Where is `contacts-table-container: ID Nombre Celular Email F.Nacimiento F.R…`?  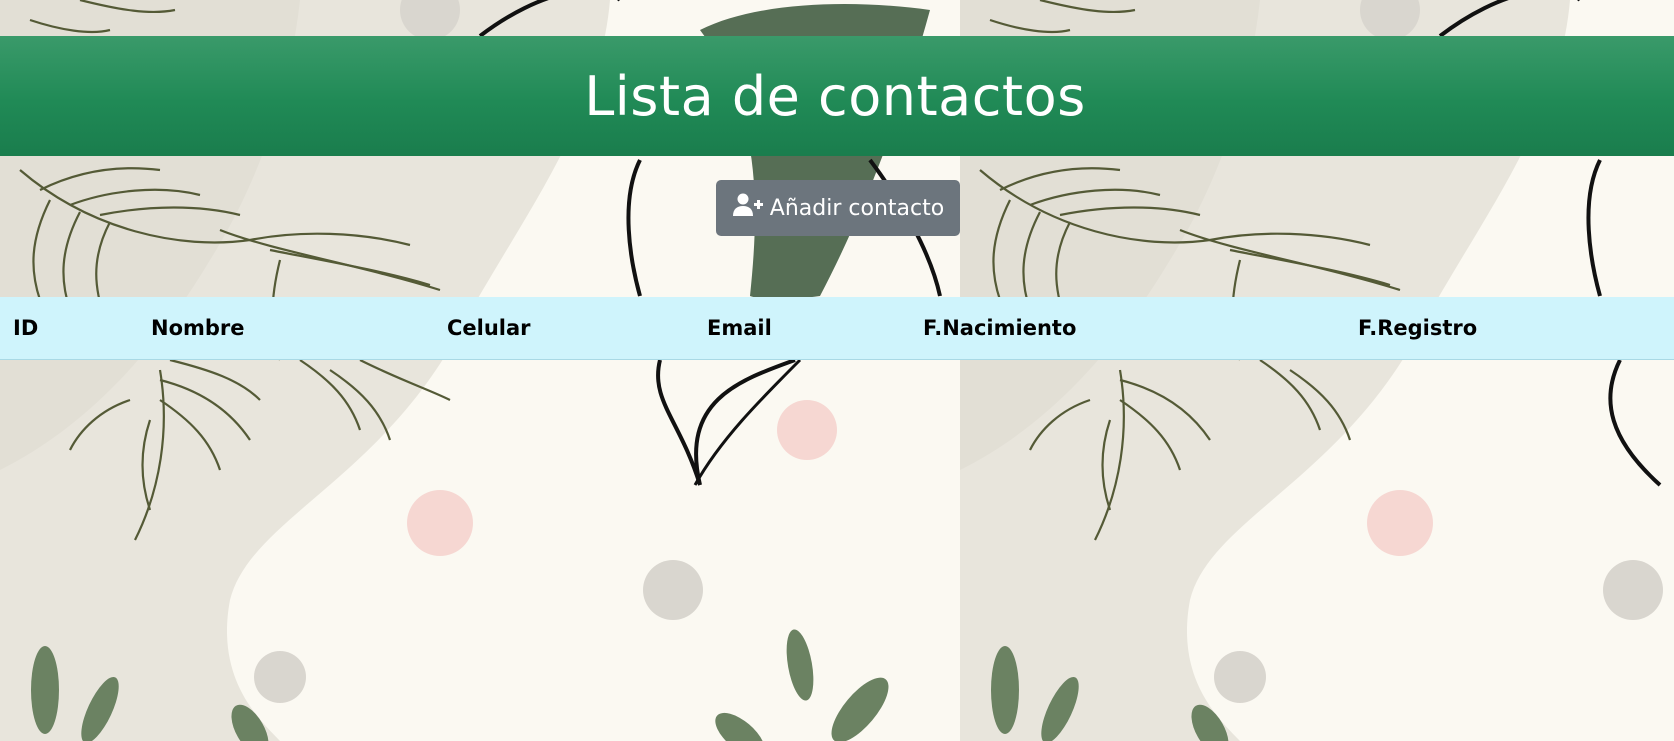 contacts-table-container: ID Nombre Celular Email F.Nacimiento F.R… is located at coordinates (837, 328).